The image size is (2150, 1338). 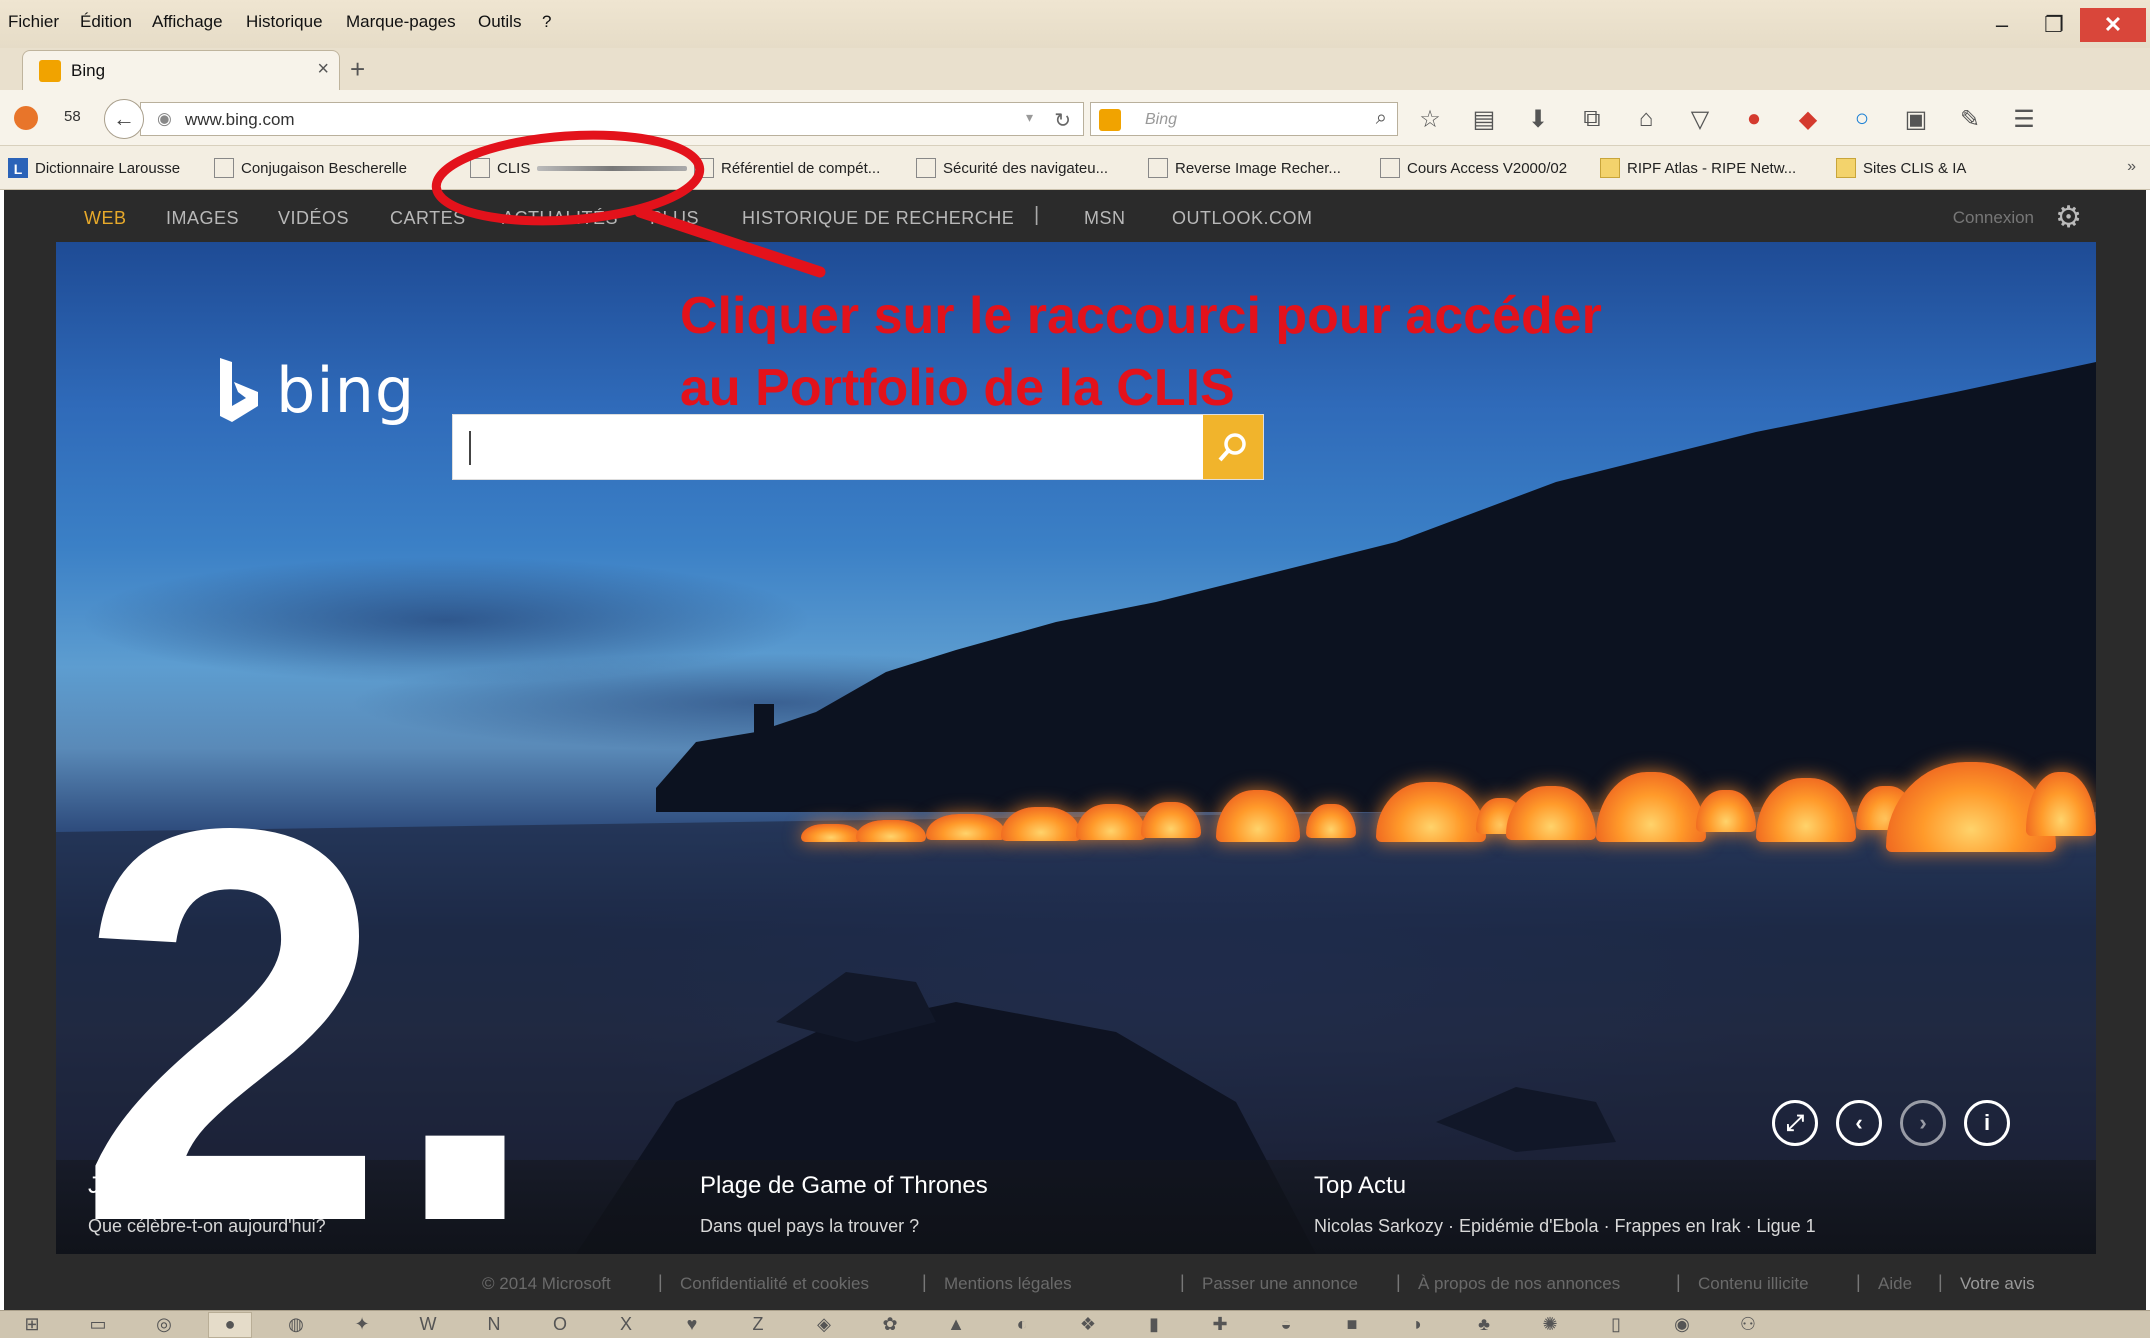 What do you see at coordinates (1220, 1325) in the screenshot?
I see `app-icon: ✚` at bounding box center [1220, 1325].